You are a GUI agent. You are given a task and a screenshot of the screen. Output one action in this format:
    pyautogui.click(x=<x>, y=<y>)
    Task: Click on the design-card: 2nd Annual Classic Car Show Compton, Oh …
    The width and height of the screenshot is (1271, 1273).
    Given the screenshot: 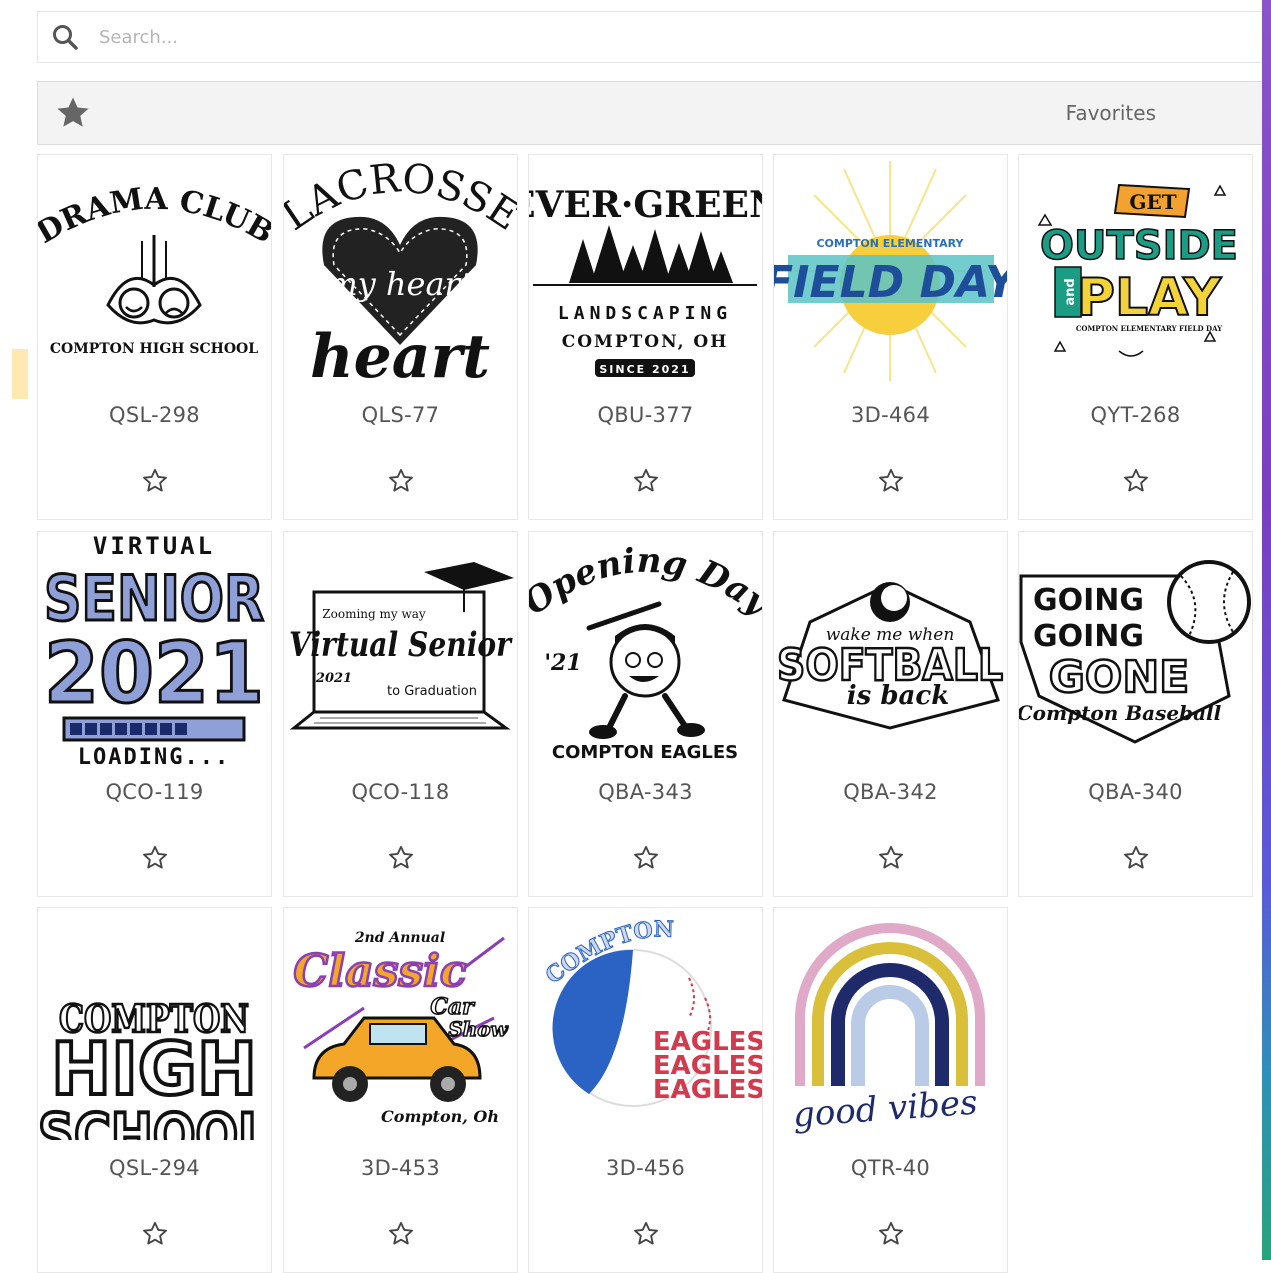 What is the action you would take?
    pyautogui.click(x=400, y=1090)
    